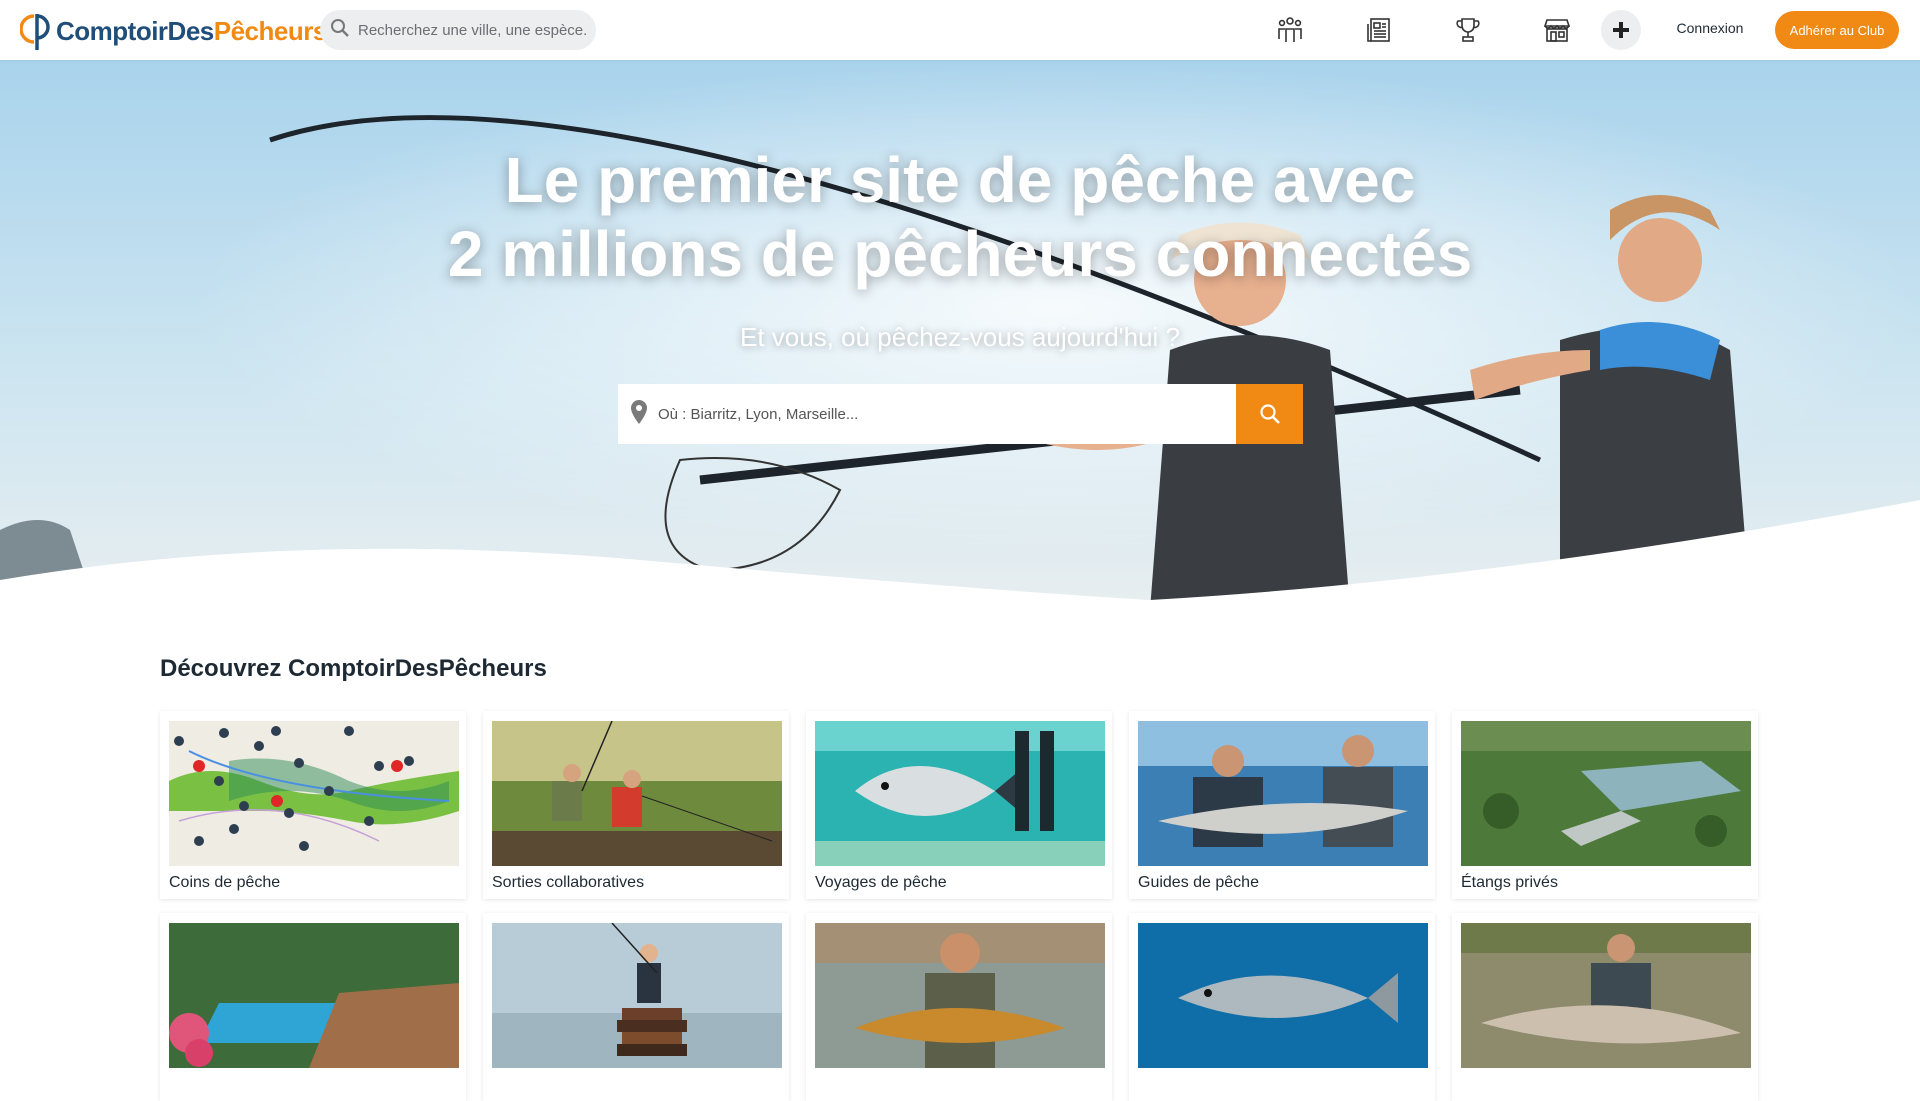 Image resolution: width=1920 pixels, height=1101 pixels. What do you see at coordinates (1509, 882) in the screenshot?
I see `card-label: Étangs privés` at bounding box center [1509, 882].